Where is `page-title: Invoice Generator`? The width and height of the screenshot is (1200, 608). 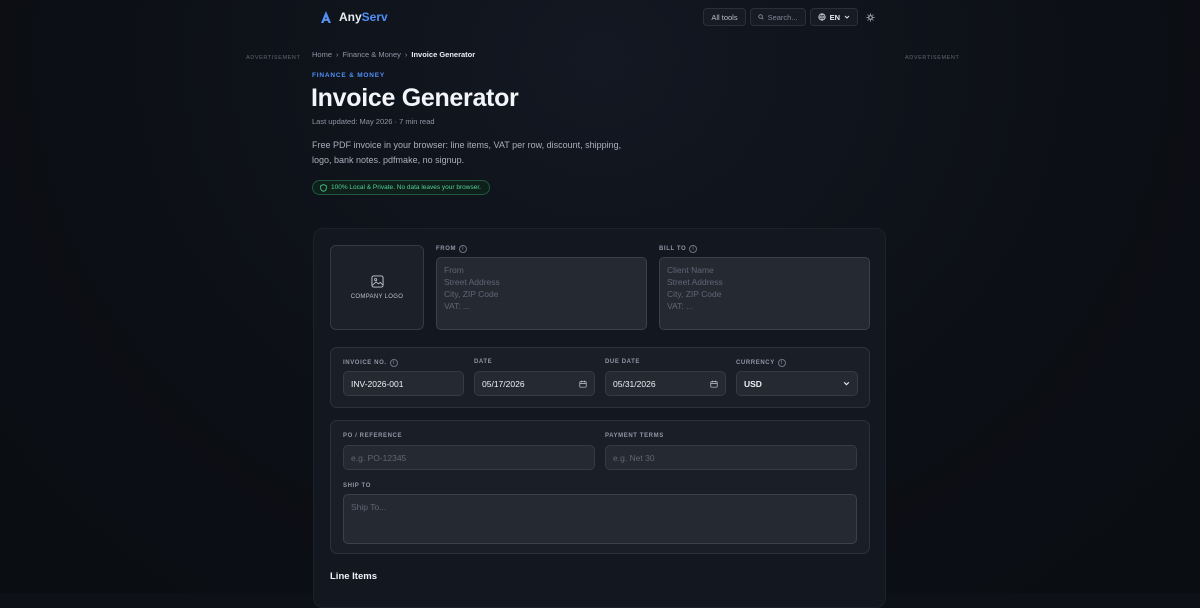 page-title: Invoice Generator is located at coordinates (415, 98).